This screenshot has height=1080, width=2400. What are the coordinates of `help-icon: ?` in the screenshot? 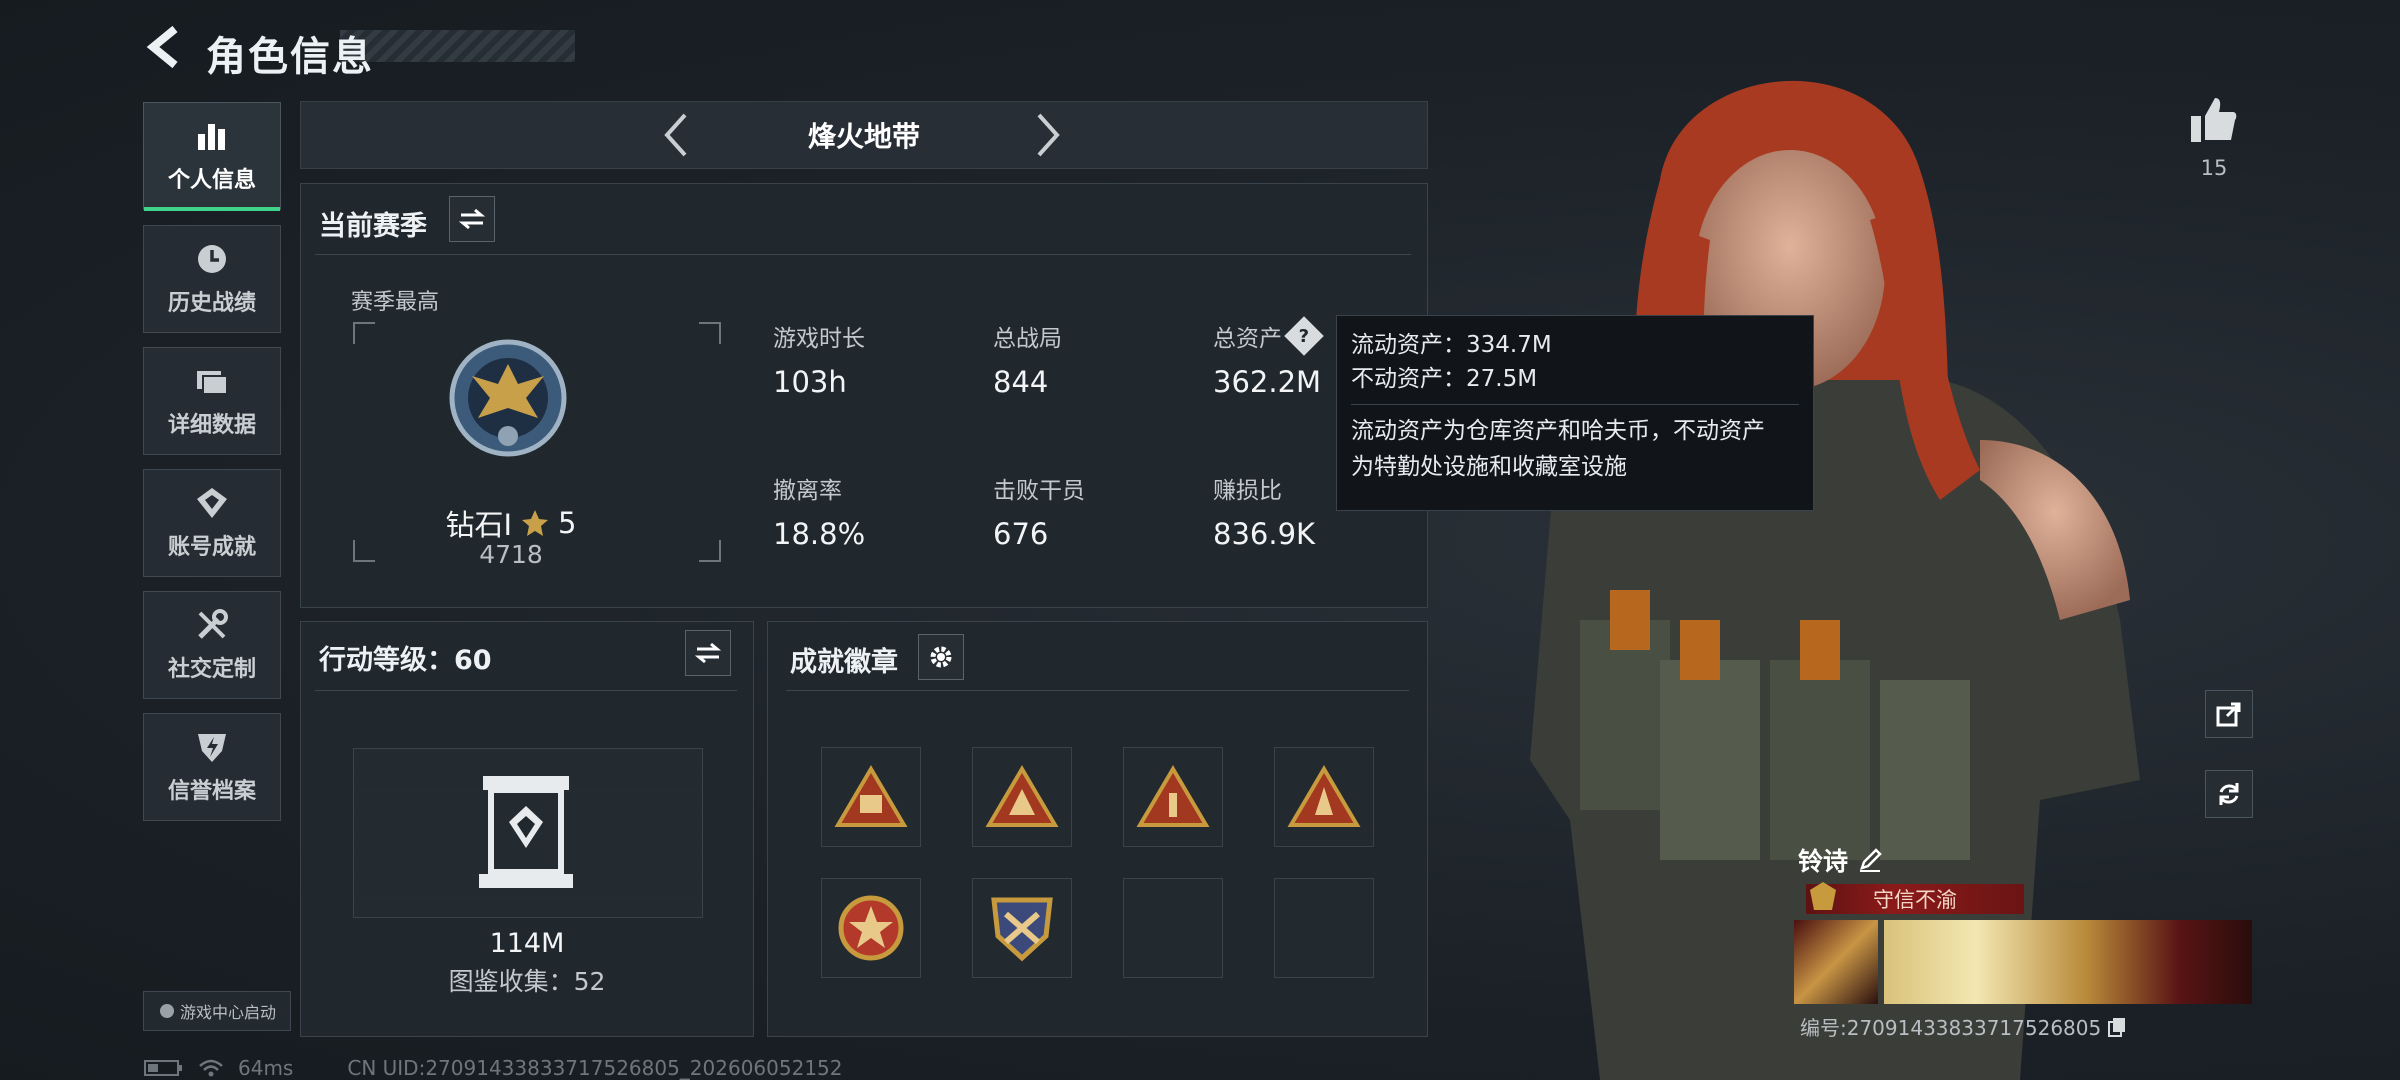 It's located at (1304, 336).